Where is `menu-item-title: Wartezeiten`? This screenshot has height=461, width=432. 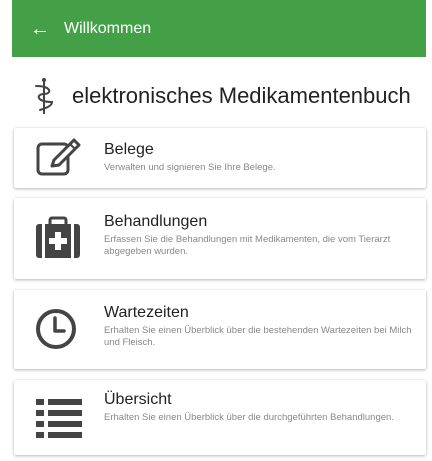 menu-item-title: Wartezeiten is located at coordinates (146, 312).